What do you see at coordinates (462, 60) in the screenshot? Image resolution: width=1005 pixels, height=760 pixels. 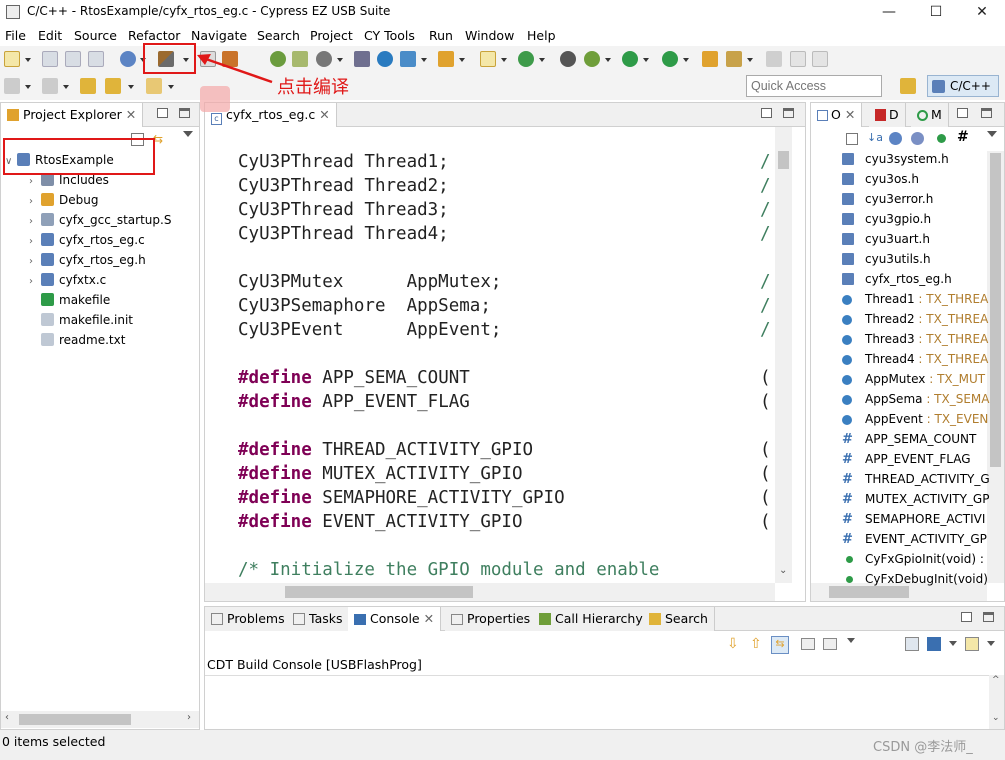 I see `folder-dropdown-icon` at bounding box center [462, 60].